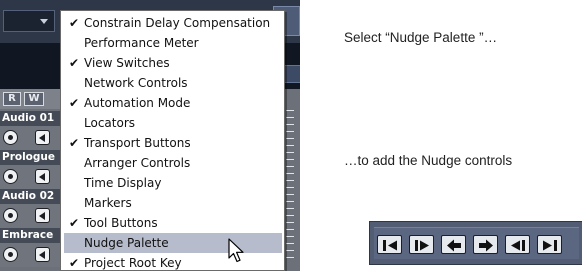  I want to click on track-name: Embrace, so click(31, 235).